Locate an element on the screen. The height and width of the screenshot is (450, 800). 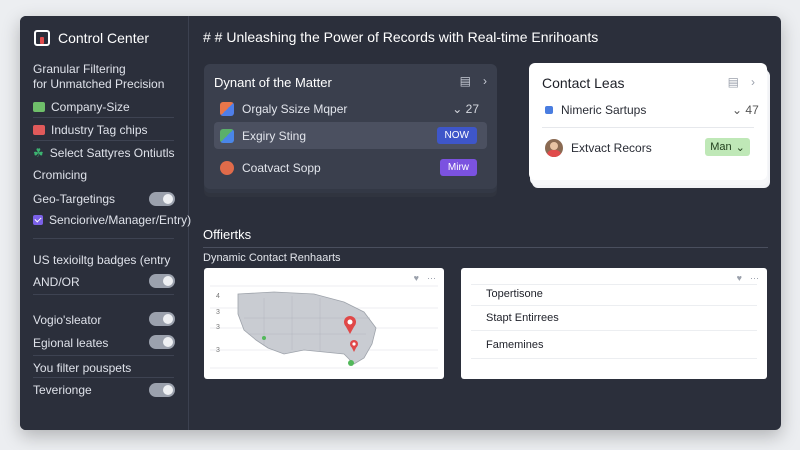
company-size-icon is located at coordinates (39, 107).